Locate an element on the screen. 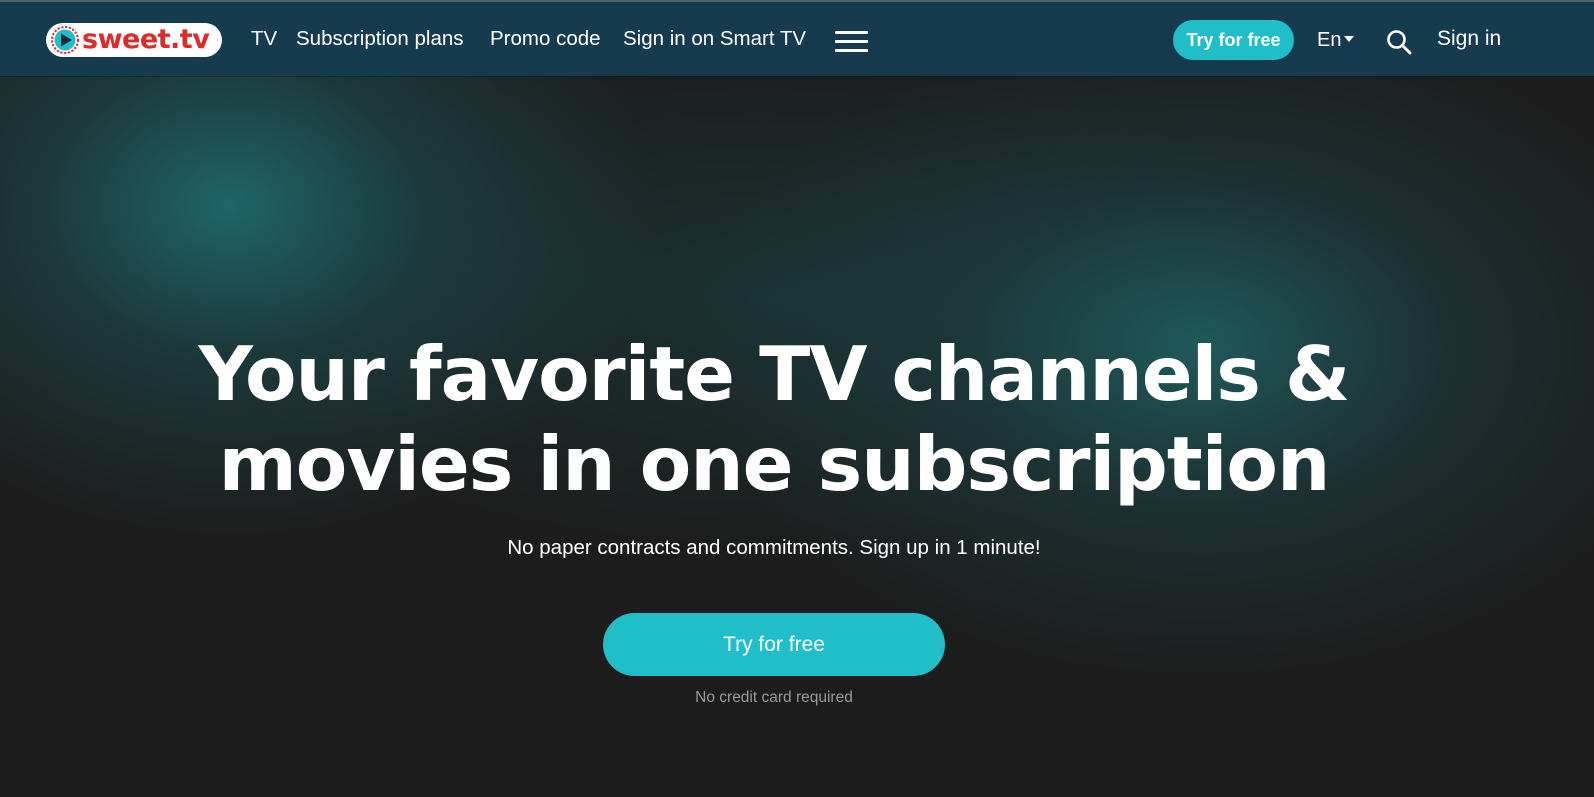 Image resolution: width=1594 pixels, height=797 pixels. header-try-for-free-button: Try for free is located at coordinates (1233, 40).